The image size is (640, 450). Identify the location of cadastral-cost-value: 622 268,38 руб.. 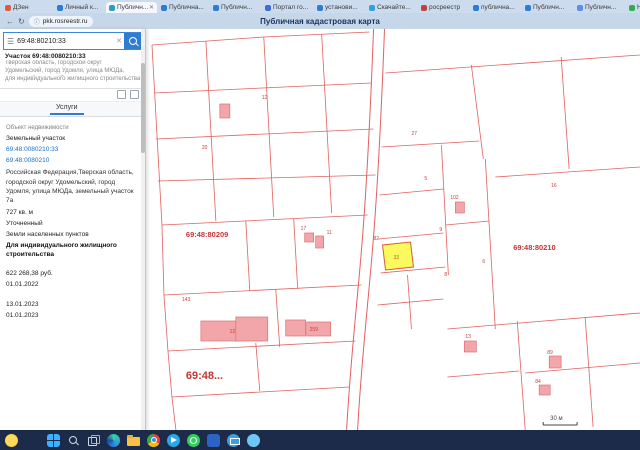
(29, 274).